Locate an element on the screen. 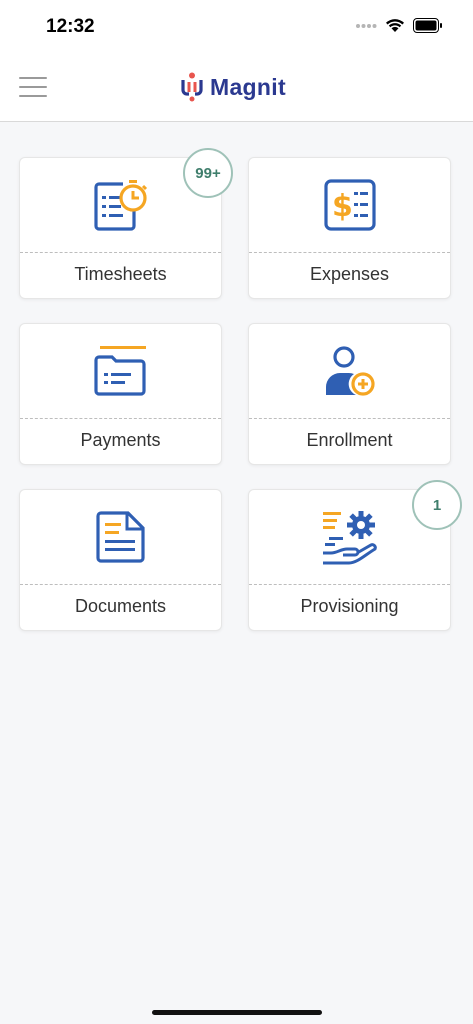 This screenshot has width=473, height=1024. folder-icon is located at coordinates (119, 371).